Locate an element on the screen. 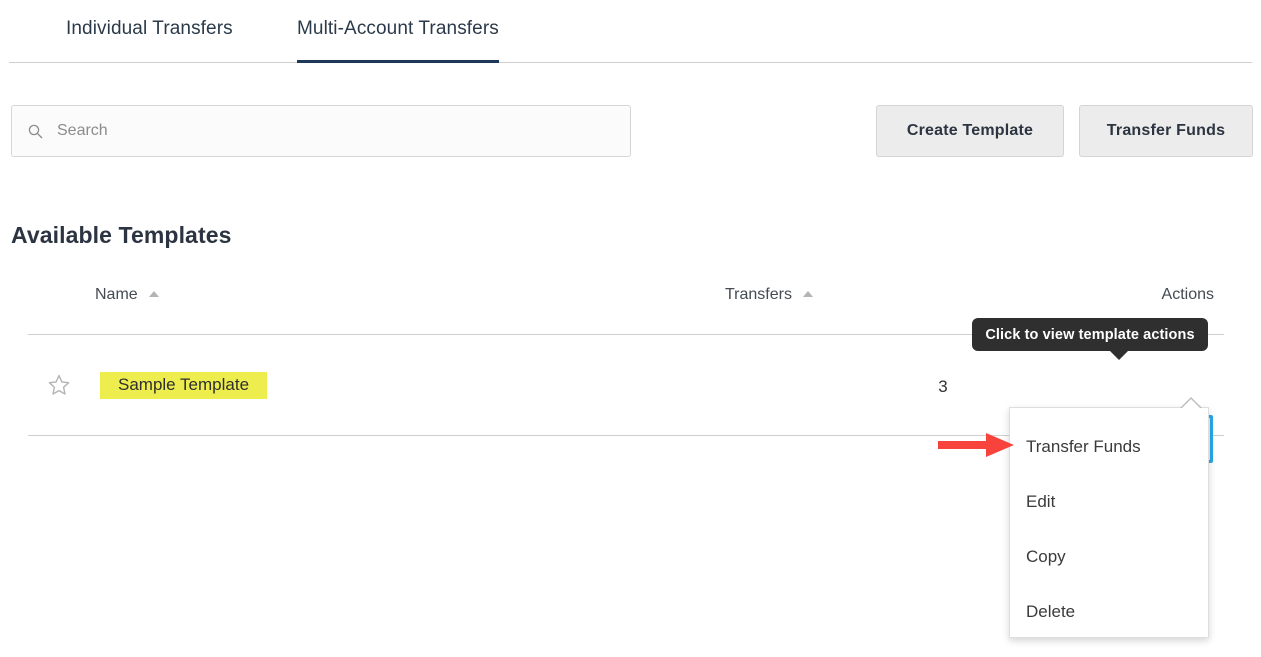 Image resolution: width=1261 pixels, height=657 pixels. tab-individual-transfers: Individual Transfers is located at coordinates (149, 39).